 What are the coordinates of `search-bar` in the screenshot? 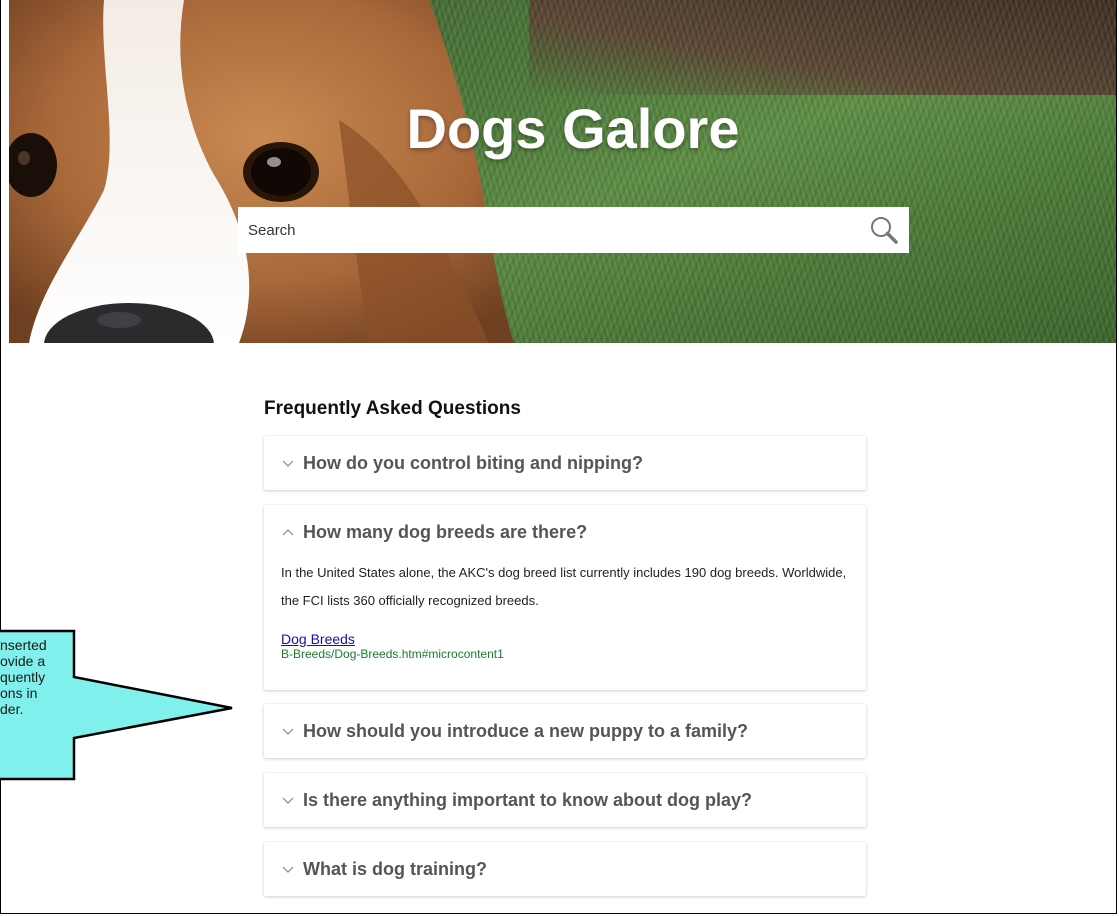 It's located at (573, 230).